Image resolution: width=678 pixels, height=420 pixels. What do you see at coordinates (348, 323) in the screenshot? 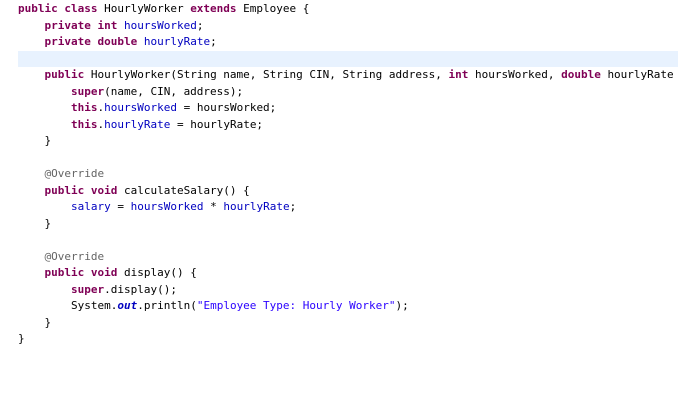
I see `code-line: 22 }` at bounding box center [348, 323].